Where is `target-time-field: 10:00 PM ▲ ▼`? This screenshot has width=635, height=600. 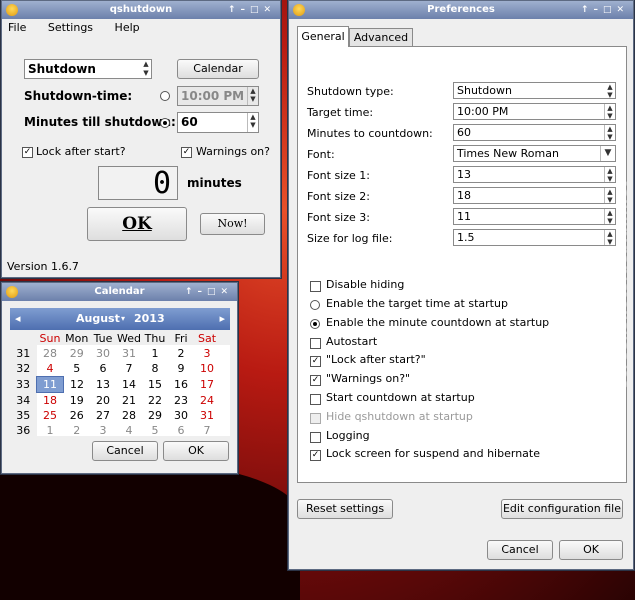 target-time-field: 10:00 PM ▲ ▼ is located at coordinates (534, 111).